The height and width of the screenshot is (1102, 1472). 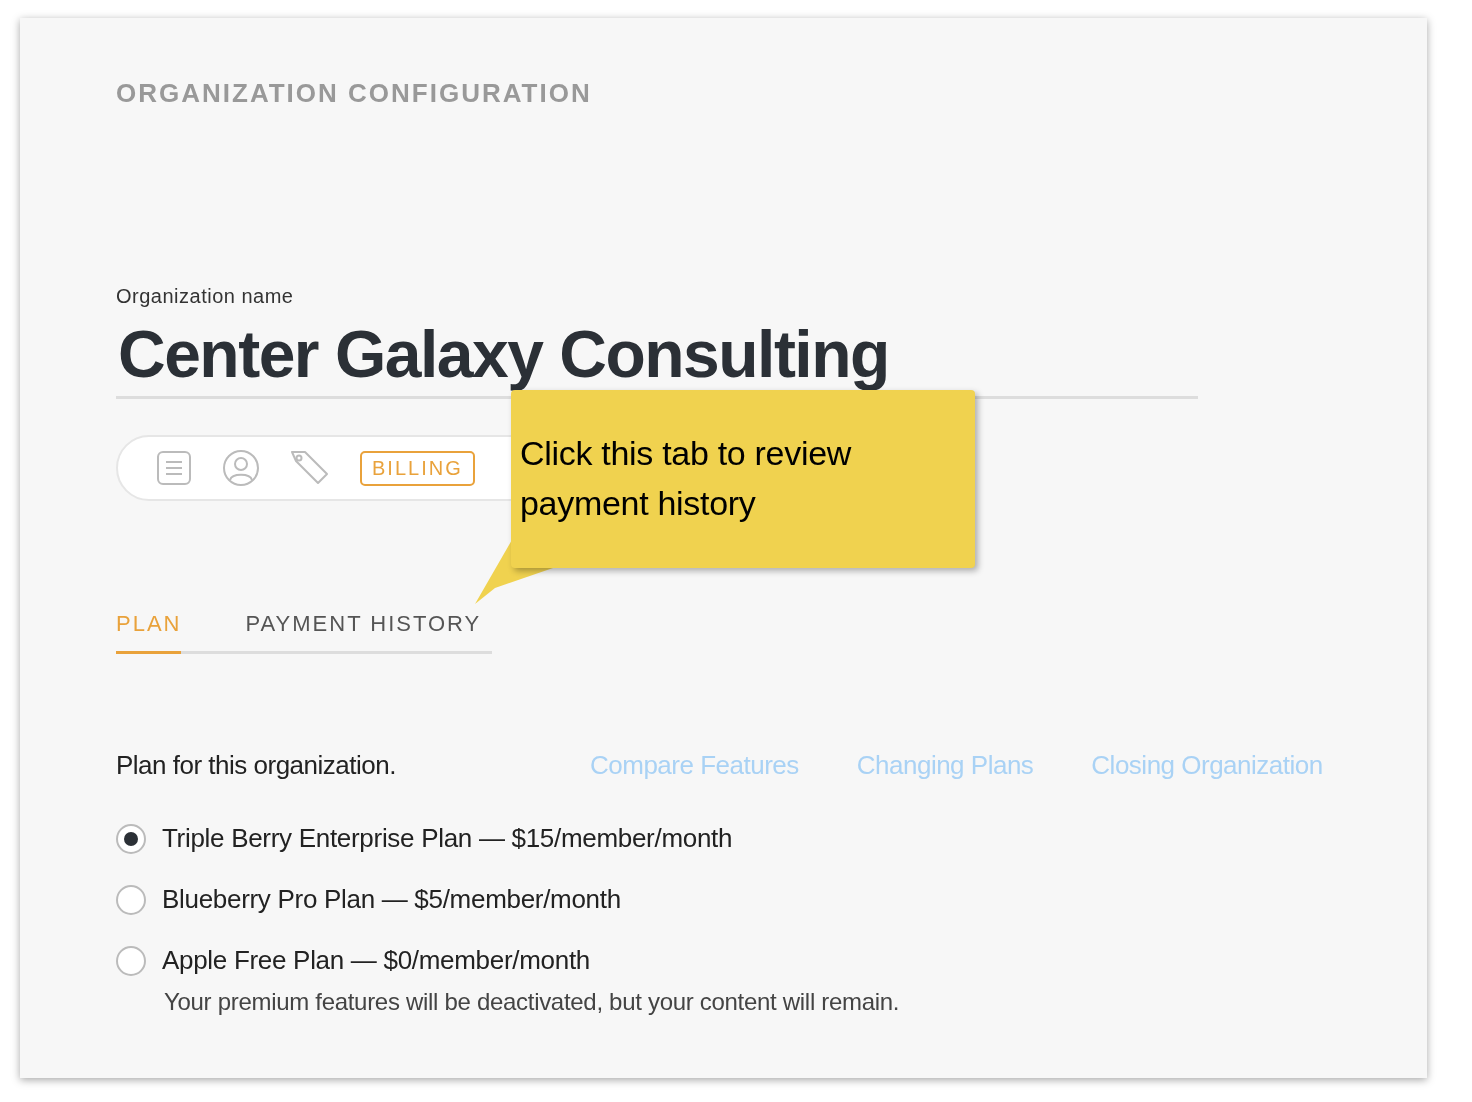 I want to click on section-heading: Plan for this organization., so click(x=256, y=765).